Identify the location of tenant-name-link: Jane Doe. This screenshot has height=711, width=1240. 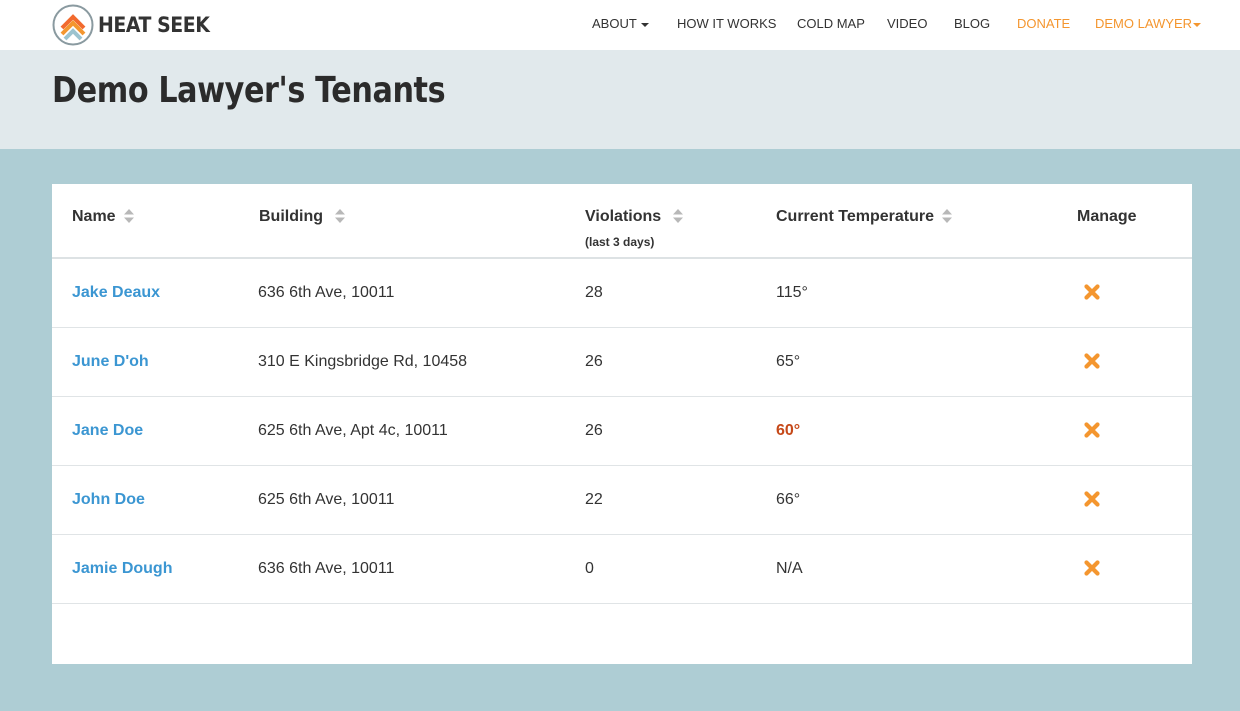
(107, 431).